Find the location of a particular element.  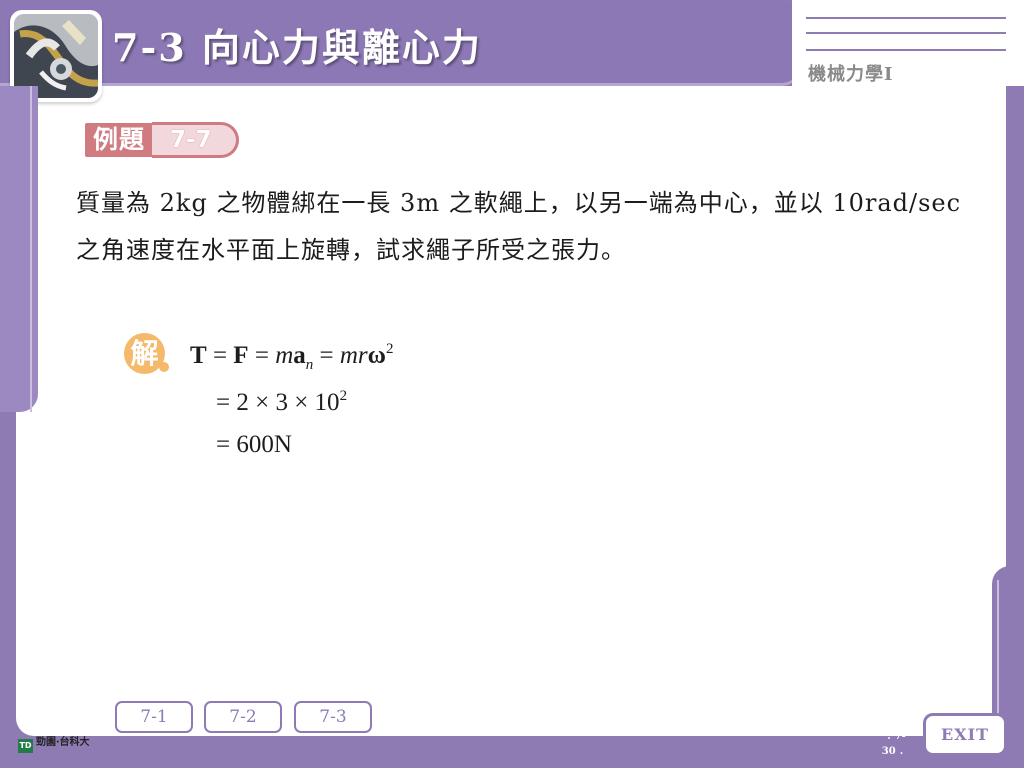

publisher-logo: TD 勁園‧台科大 is located at coordinates (59, 743).